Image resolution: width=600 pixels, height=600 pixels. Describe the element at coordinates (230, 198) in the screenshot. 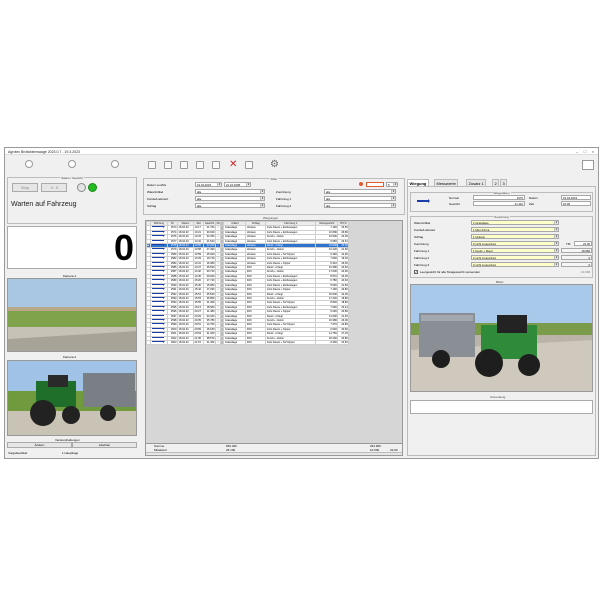

I see `filter-customer-select: alle ▼` at that location.